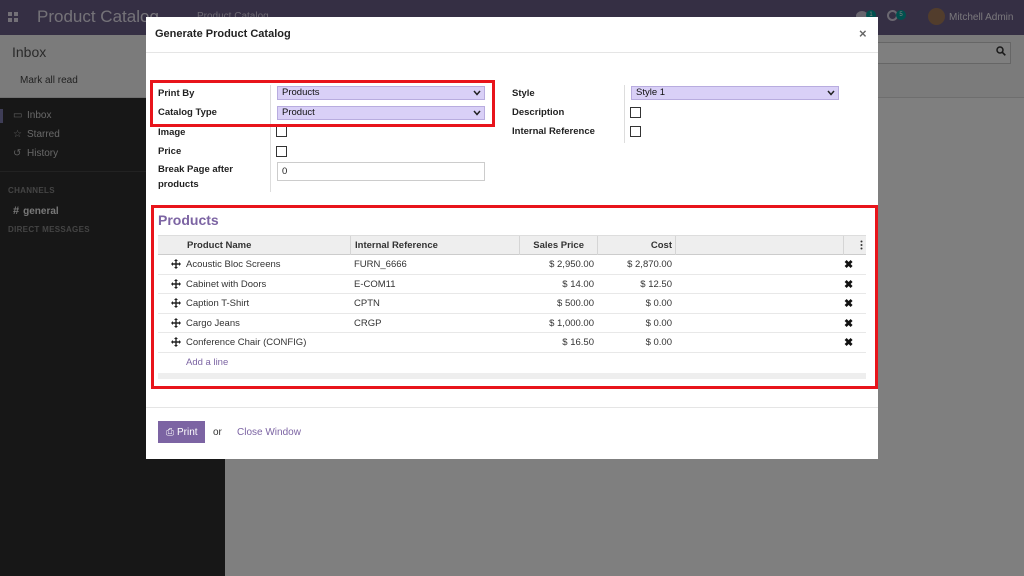 This screenshot has width=1024, height=576. I want to click on price-label: Price, so click(170, 151).